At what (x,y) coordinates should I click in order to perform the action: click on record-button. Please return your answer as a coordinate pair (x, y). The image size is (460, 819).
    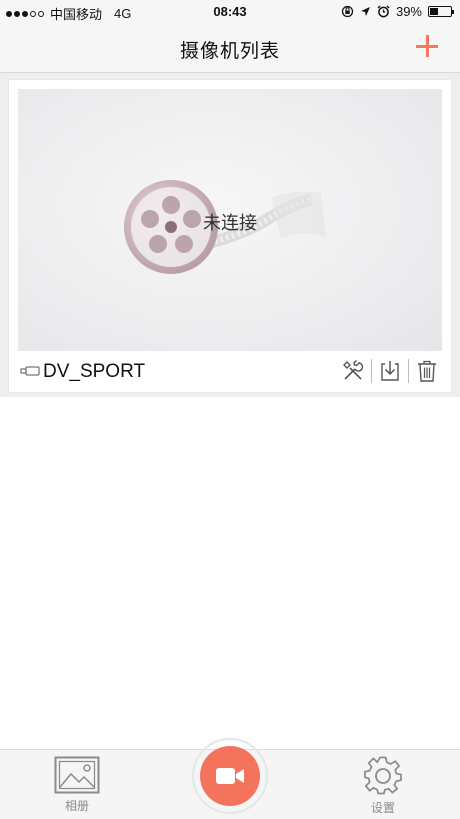
    Looking at the image, I should click on (230, 776).